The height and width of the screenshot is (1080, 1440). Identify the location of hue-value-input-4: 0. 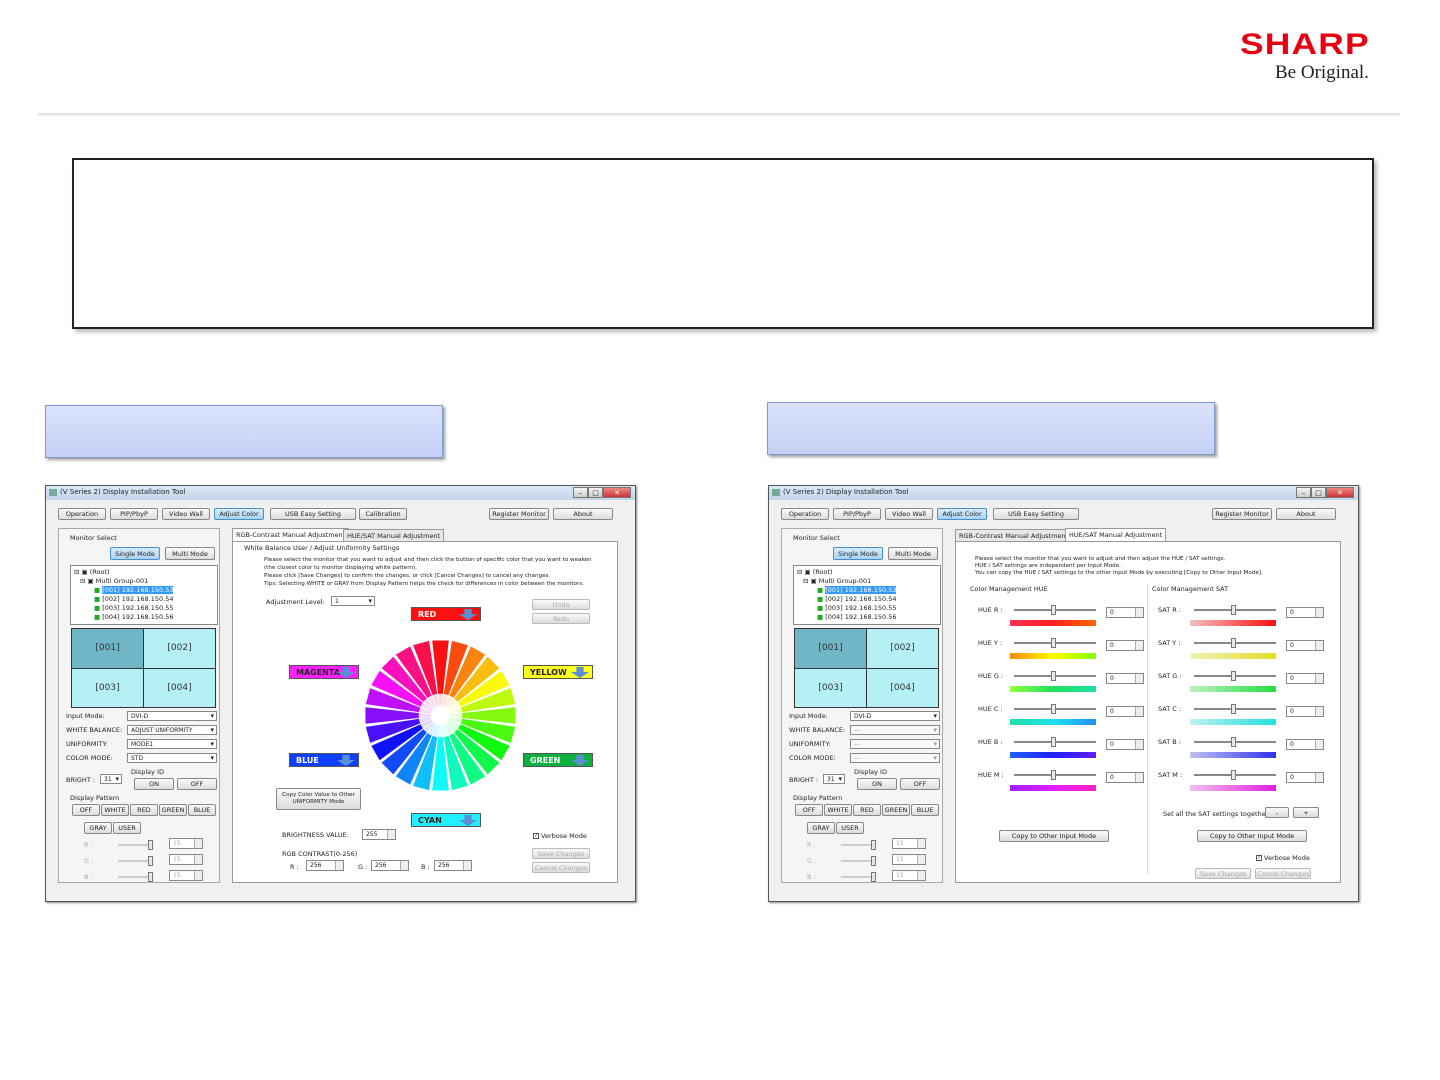
(1125, 744).